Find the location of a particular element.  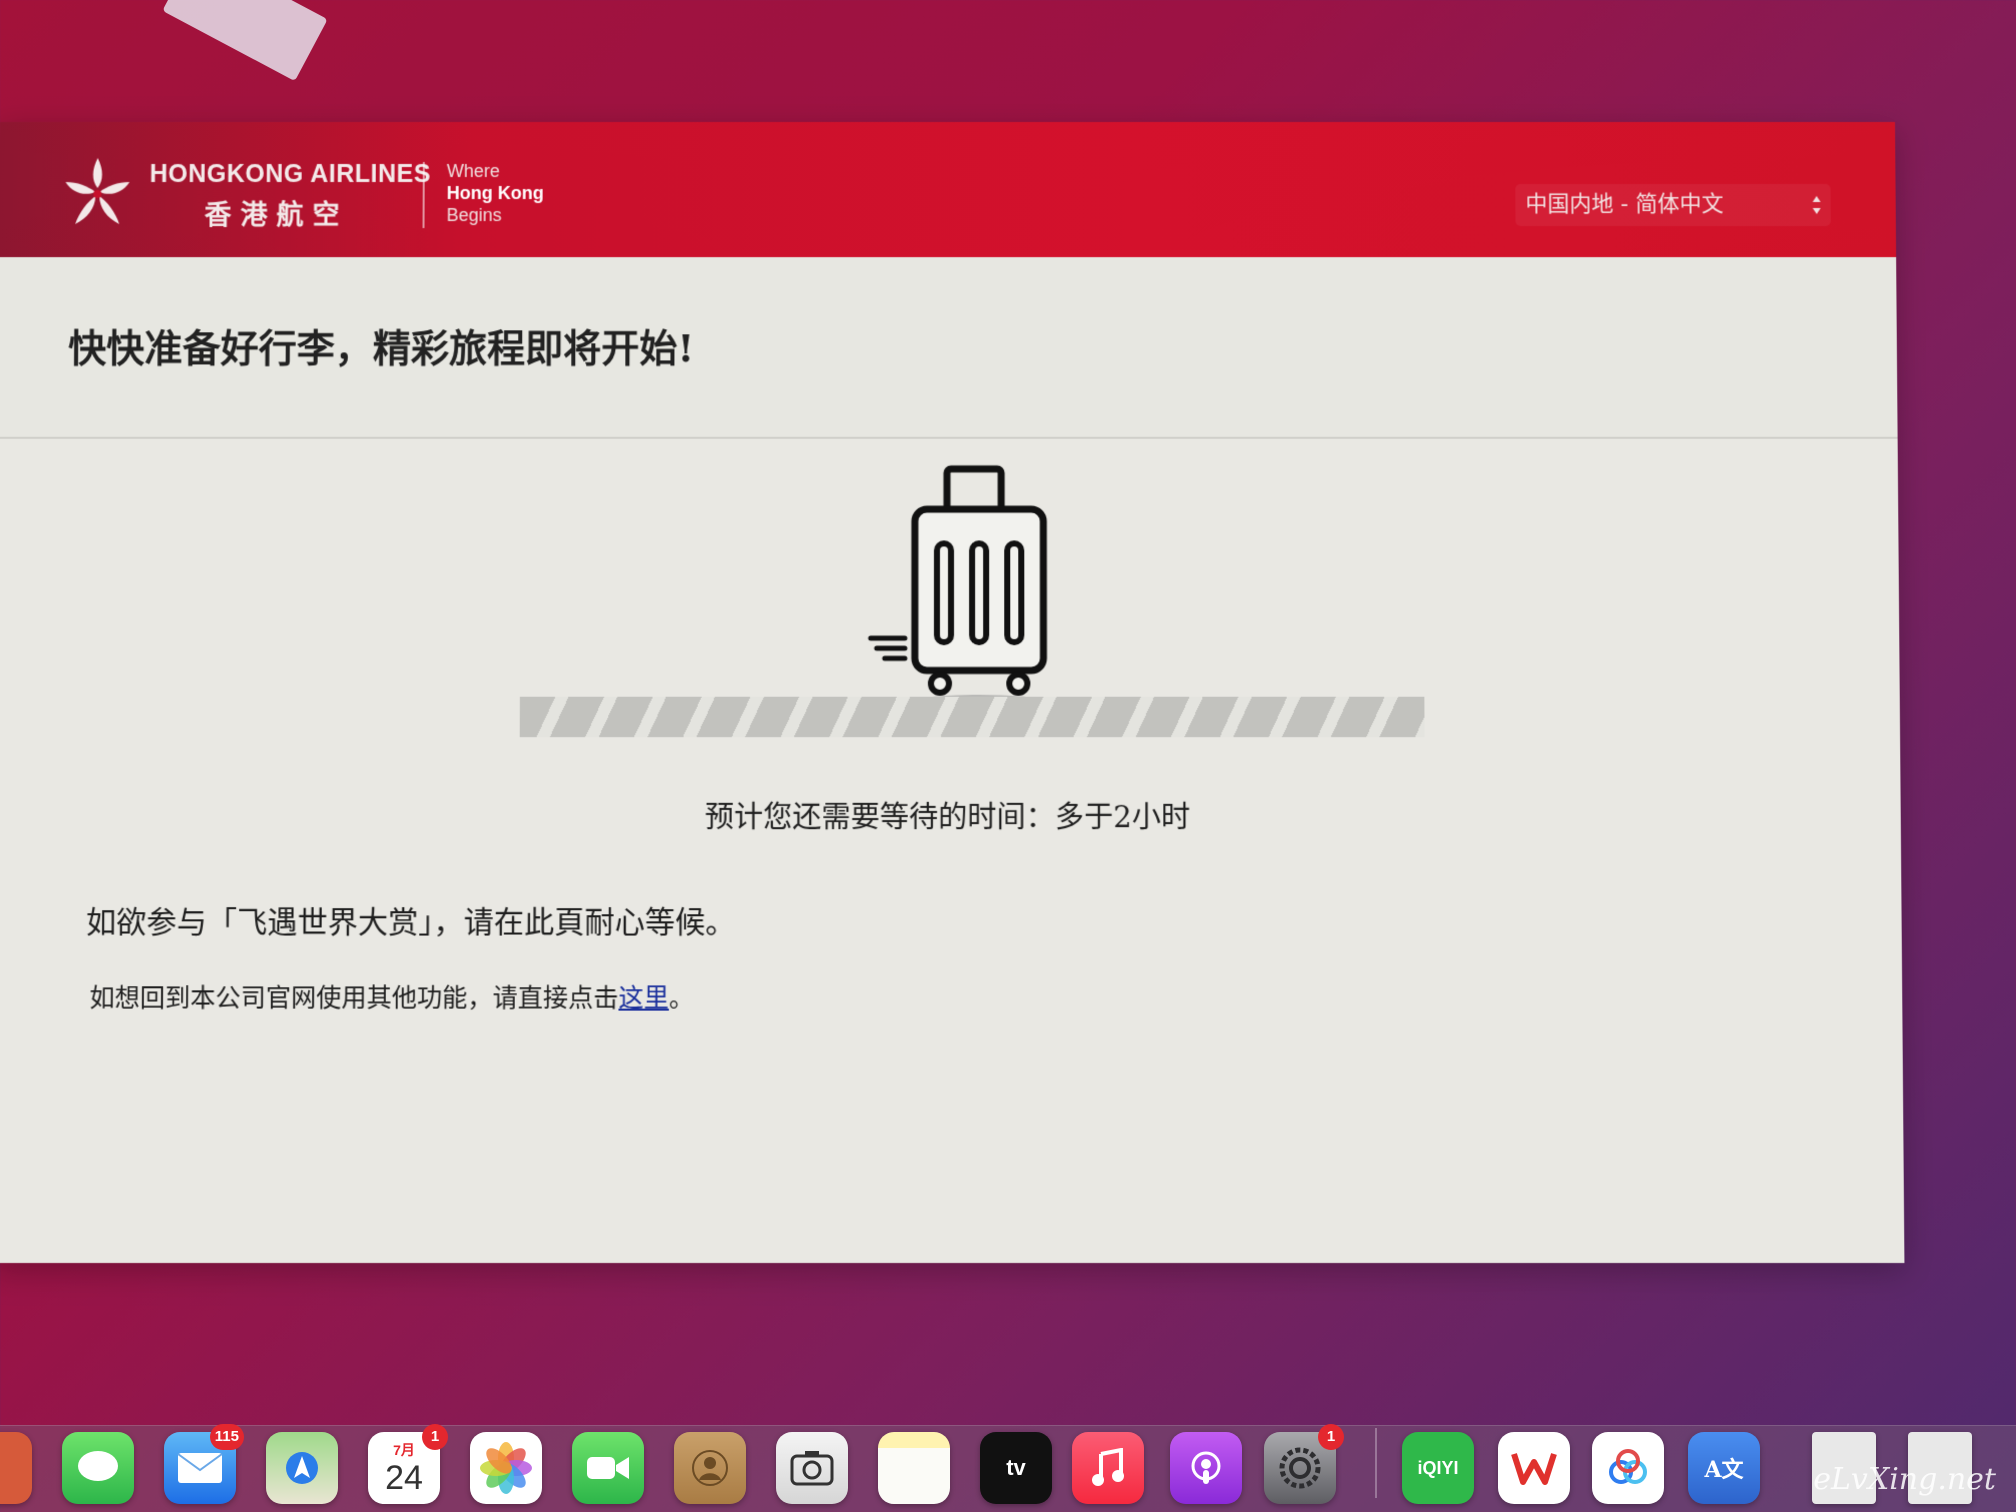

calendar-badge: 1 is located at coordinates (435, 1437).